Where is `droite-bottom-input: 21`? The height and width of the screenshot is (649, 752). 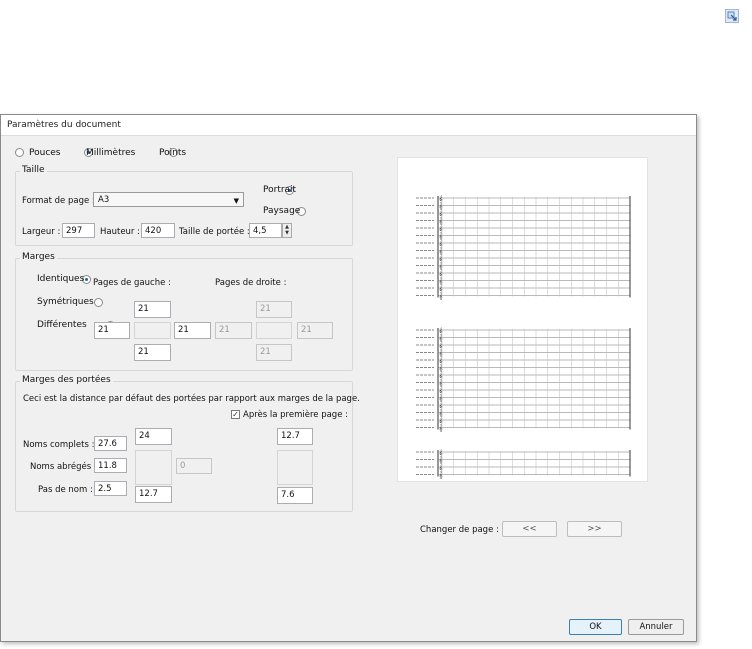
droite-bottom-input: 21 is located at coordinates (274, 352).